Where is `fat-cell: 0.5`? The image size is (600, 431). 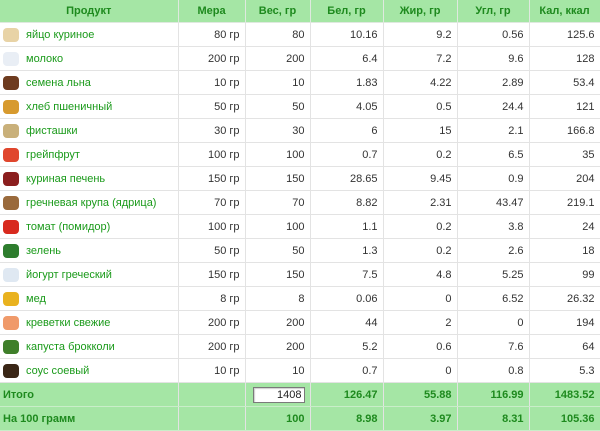
fat-cell: 0.5 is located at coordinates (420, 106).